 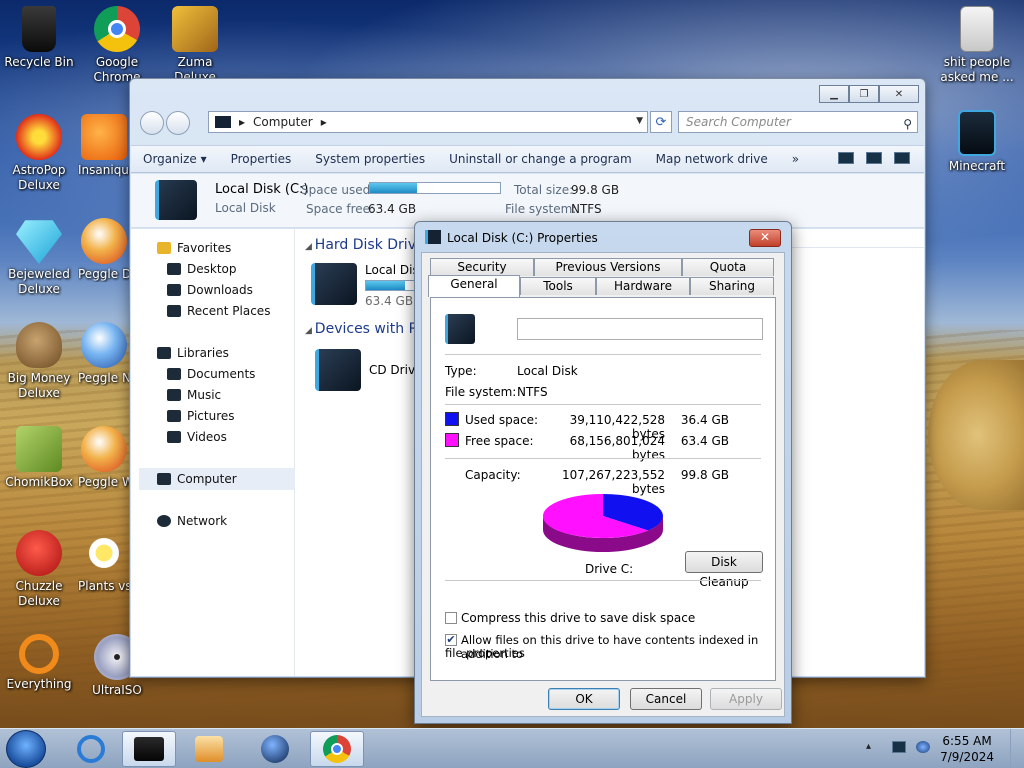 What do you see at coordinates (310, 331) in the screenshot?
I see `collapse-icon: ◢` at bounding box center [310, 331].